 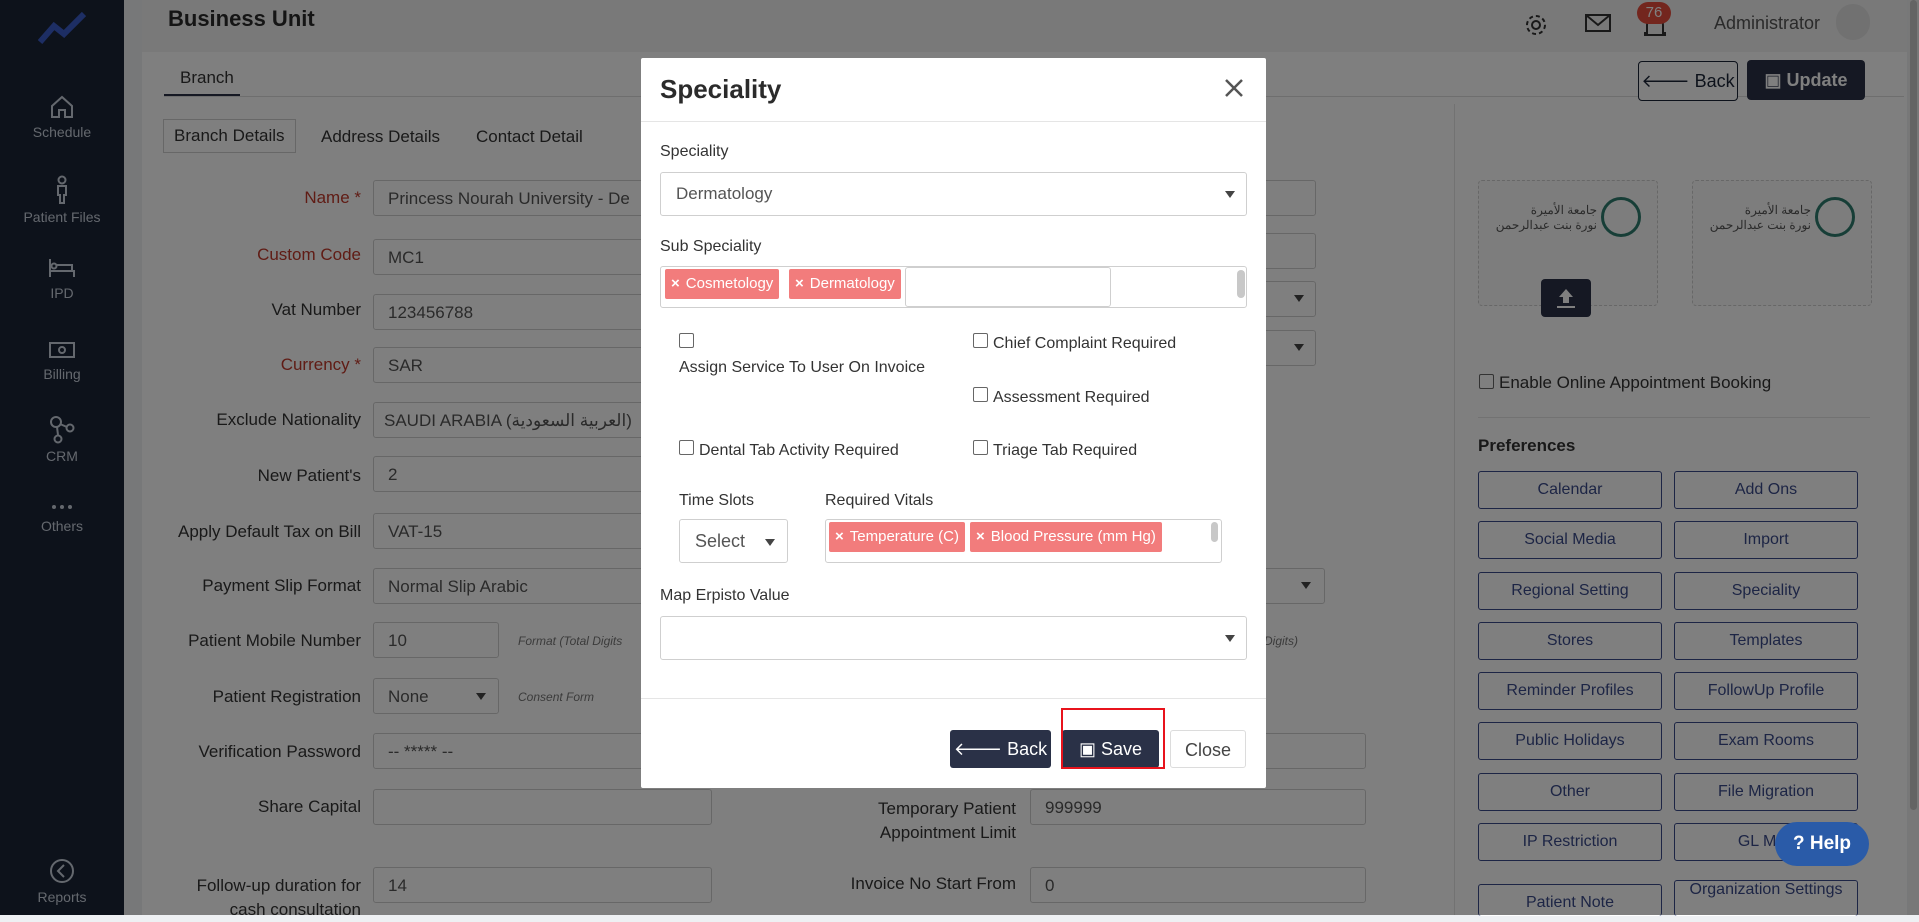 I want to click on assessment-checkbox, so click(x=980, y=394).